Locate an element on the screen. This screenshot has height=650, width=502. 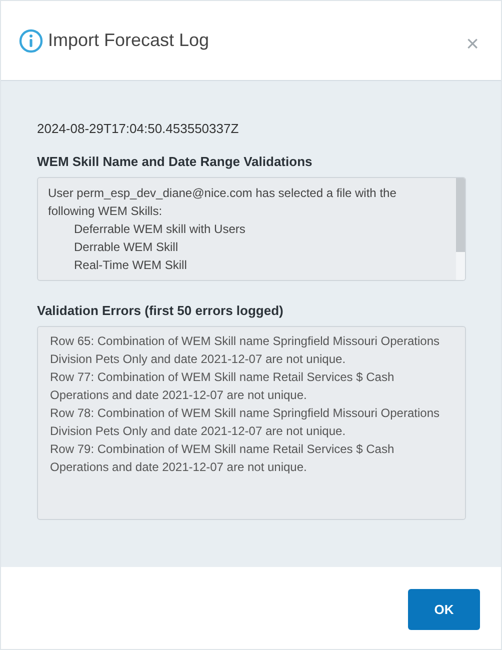
scrollbar is located at coordinates (460, 229).